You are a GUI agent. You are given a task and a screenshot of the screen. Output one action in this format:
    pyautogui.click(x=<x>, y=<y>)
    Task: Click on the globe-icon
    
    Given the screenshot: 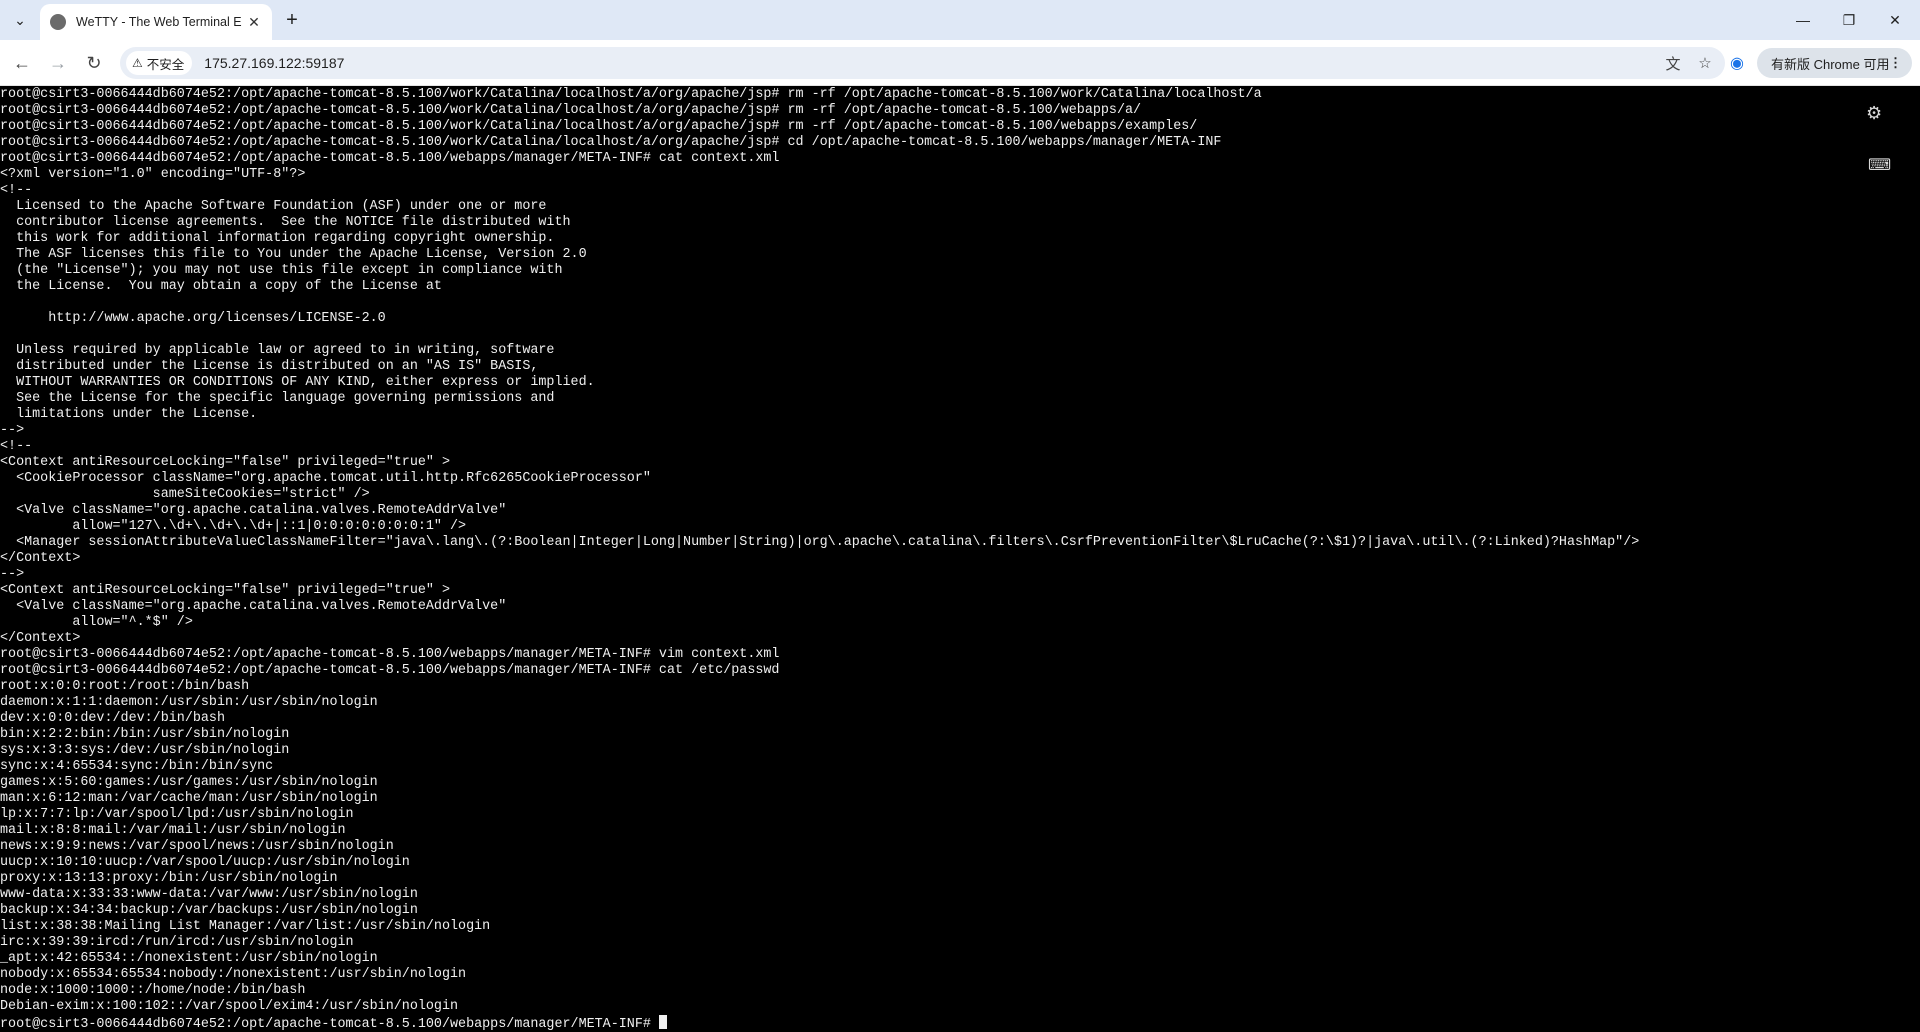 What is the action you would take?
    pyautogui.click(x=58, y=22)
    